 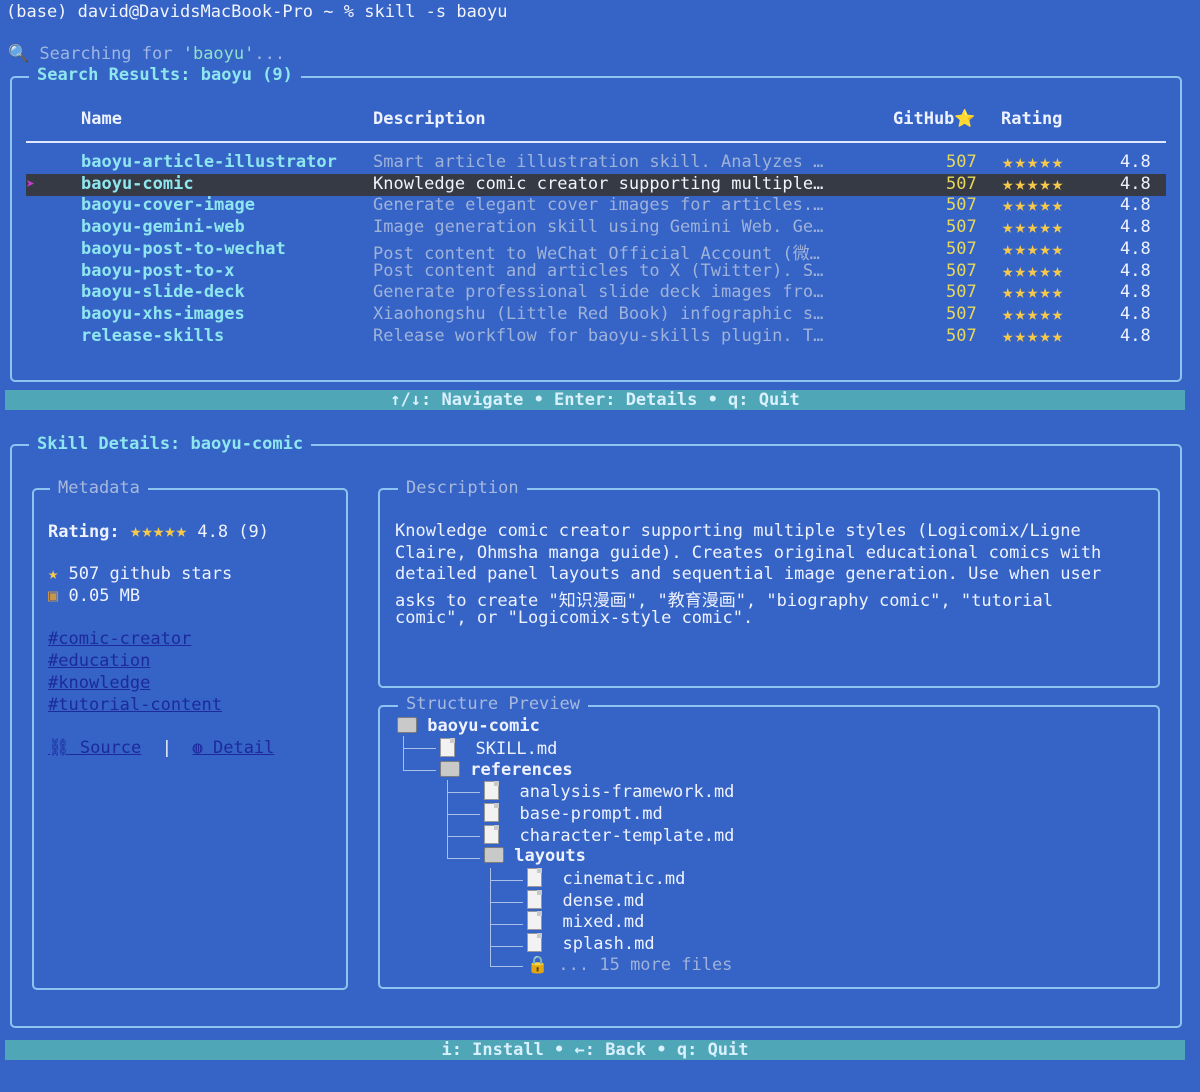 I want to click on tree-file: mixed.md, so click(x=585, y=921).